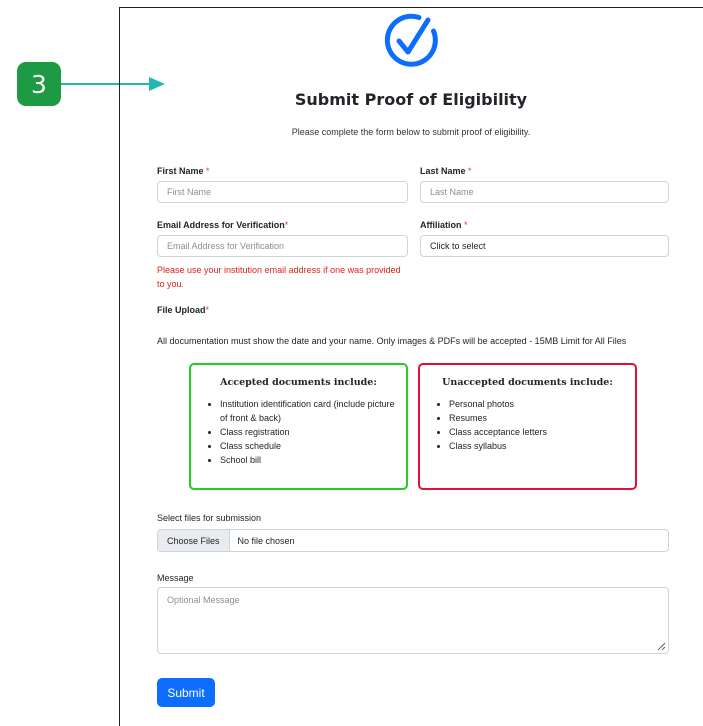 The width and height of the screenshot is (703, 726). I want to click on submit-button: Submit, so click(186, 692).